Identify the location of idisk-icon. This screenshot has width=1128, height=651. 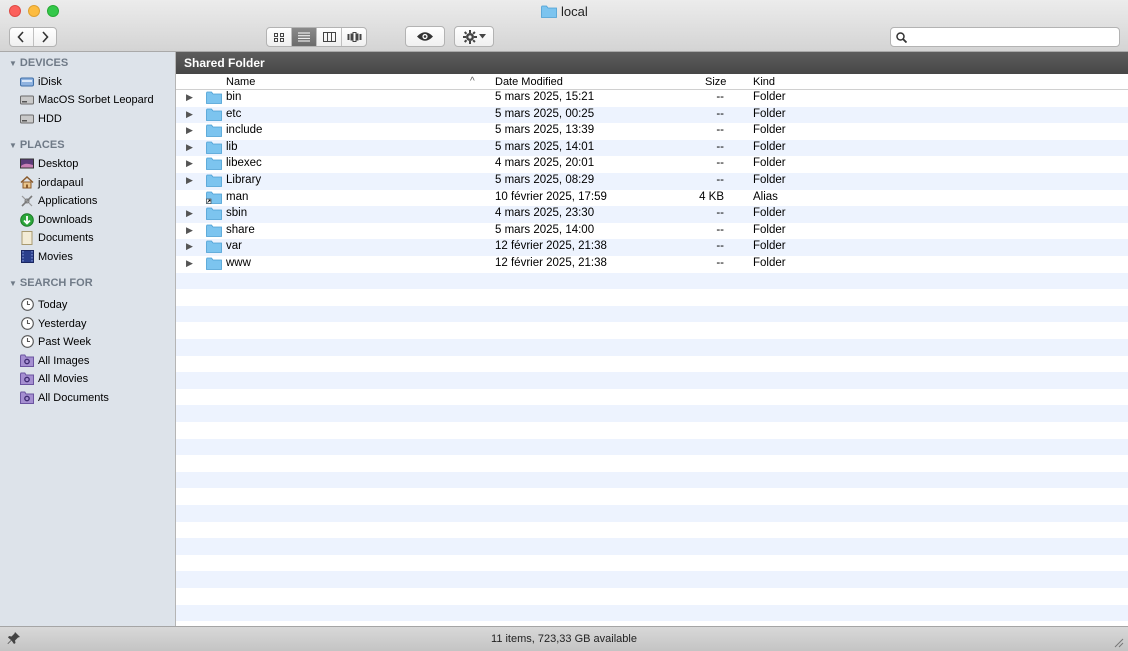
(27, 81).